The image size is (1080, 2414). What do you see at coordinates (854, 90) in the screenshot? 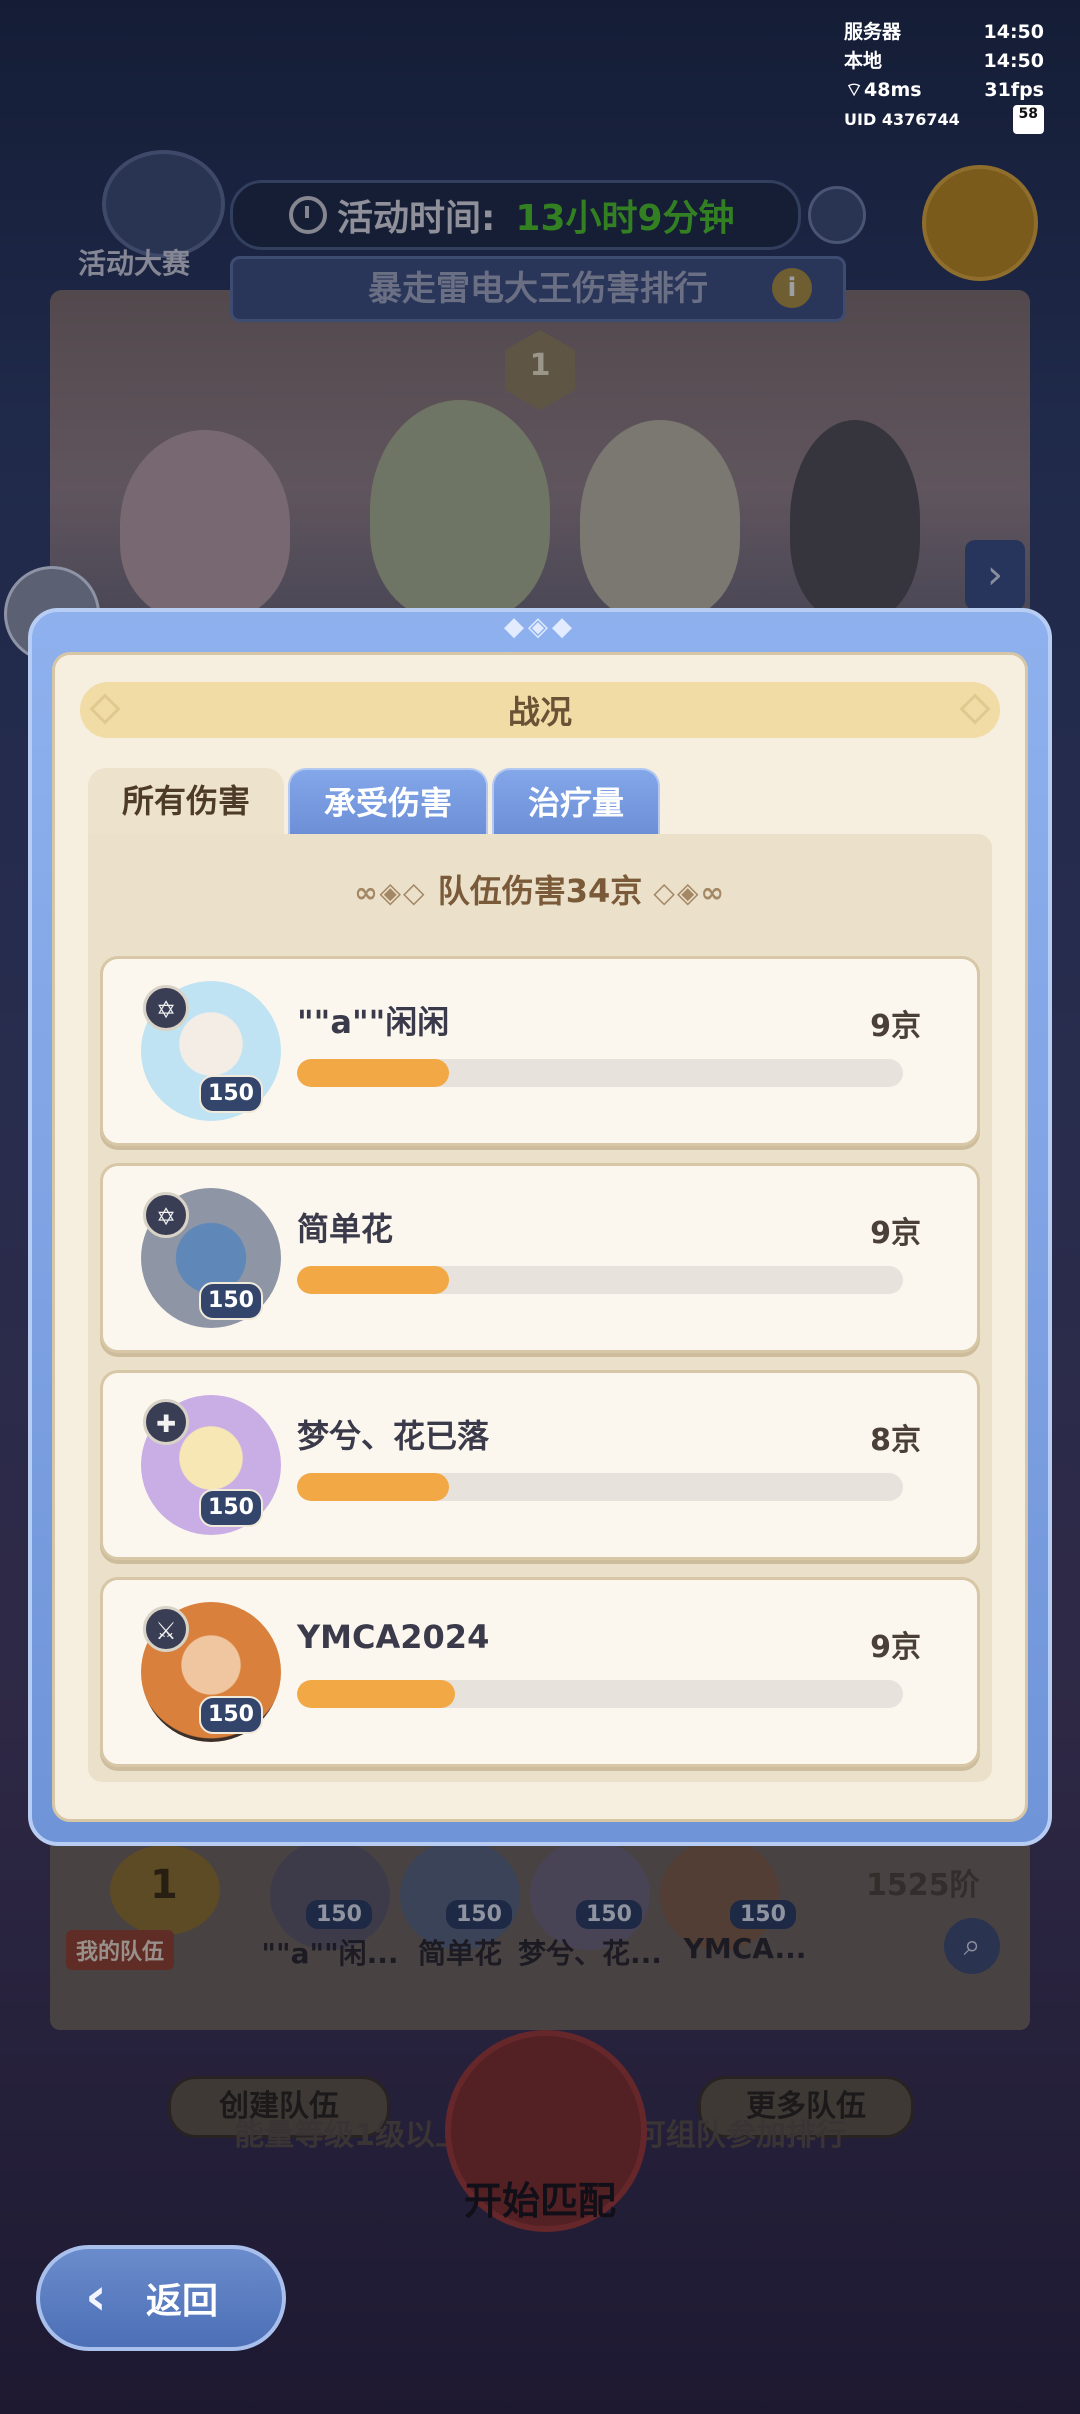
I see `wifi-icon: ⌔` at bounding box center [854, 90].